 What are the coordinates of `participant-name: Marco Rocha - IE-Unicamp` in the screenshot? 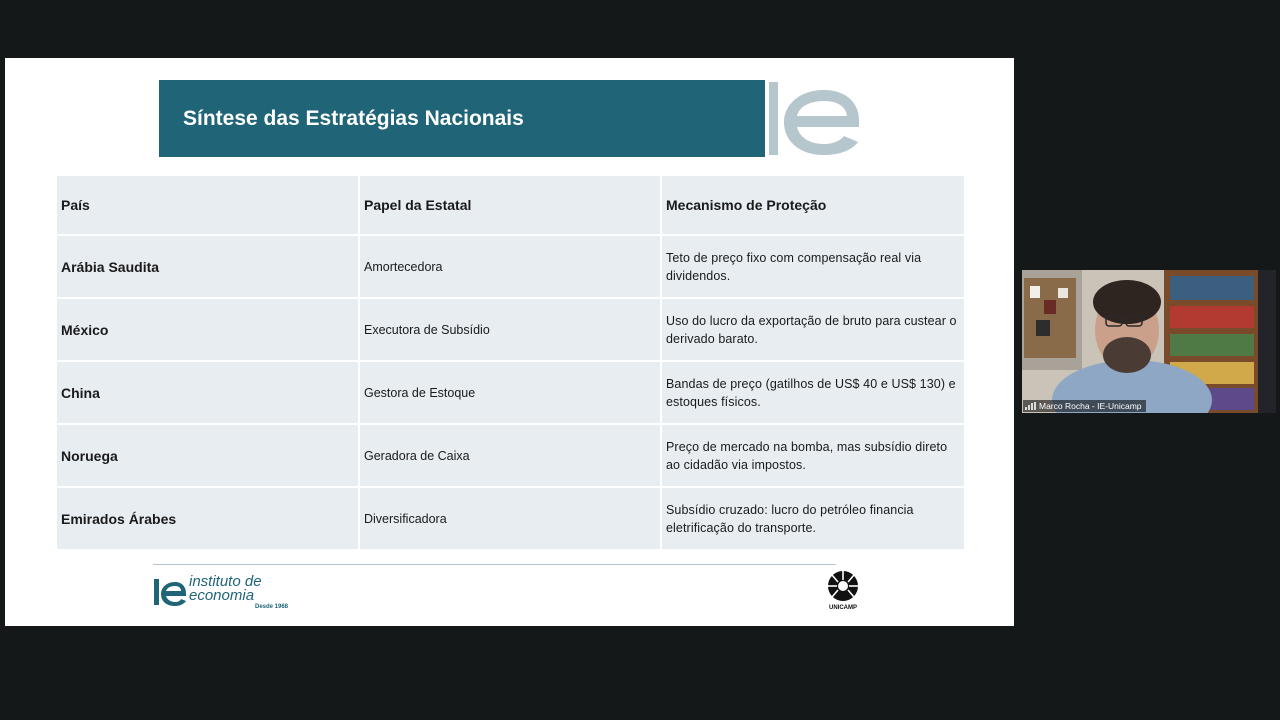 It's located at (1090, 406).